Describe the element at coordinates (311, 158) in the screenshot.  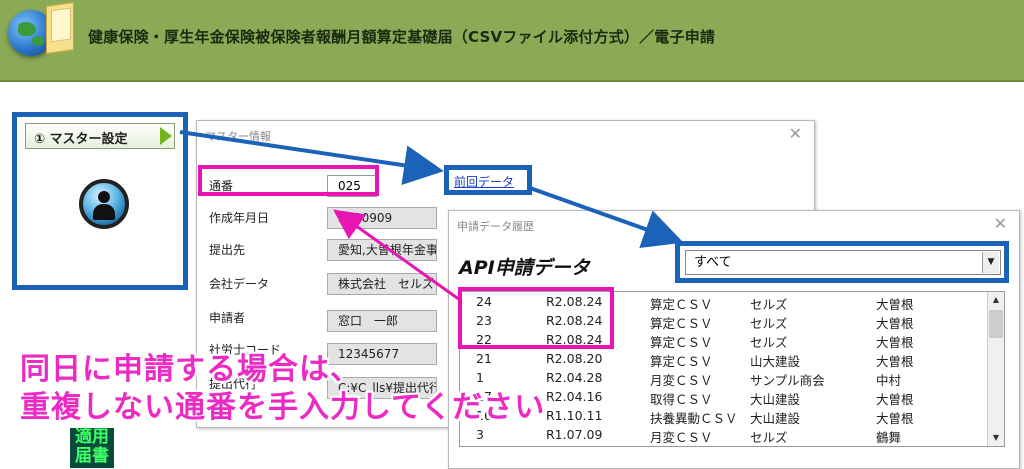
I see `arrow-to-link` at that location.